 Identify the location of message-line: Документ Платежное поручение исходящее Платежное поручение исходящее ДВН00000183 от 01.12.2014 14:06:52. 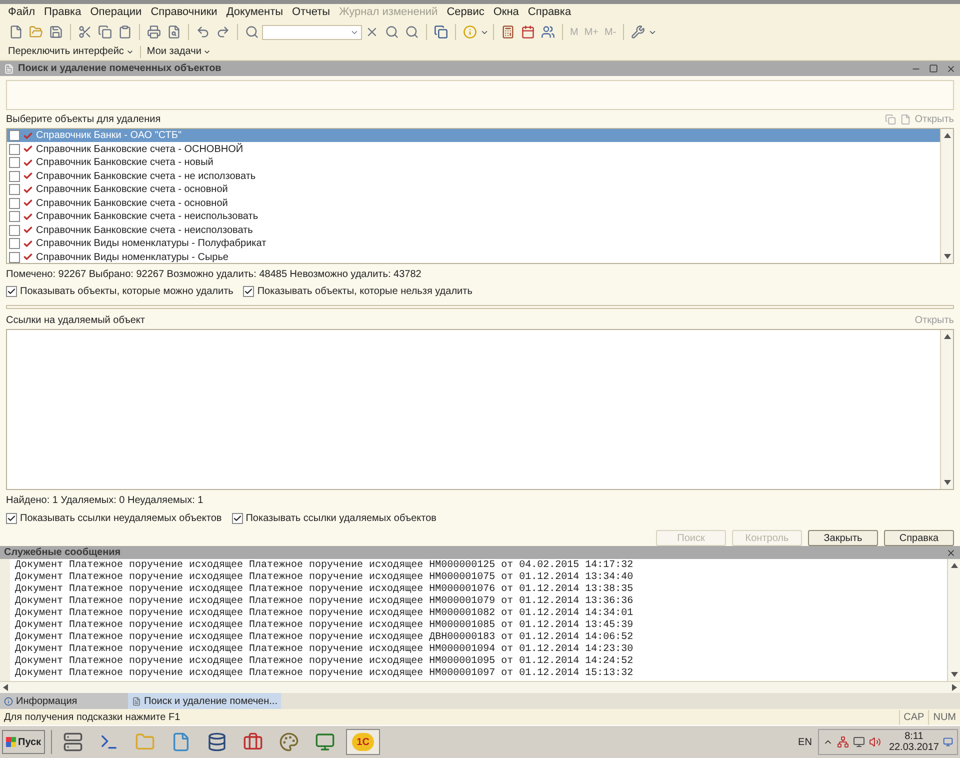
(324, 638).